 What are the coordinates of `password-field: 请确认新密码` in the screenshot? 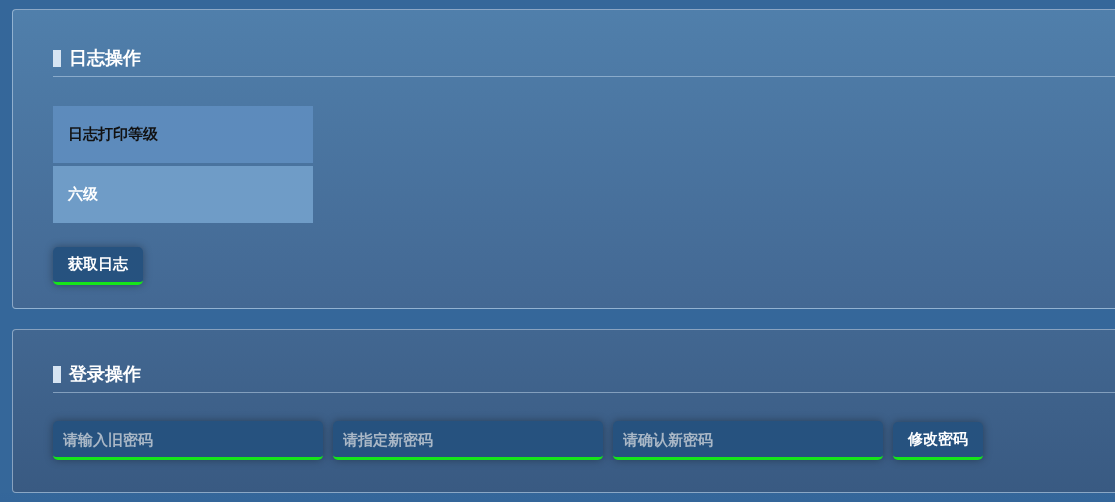 It's located at (748, 441).